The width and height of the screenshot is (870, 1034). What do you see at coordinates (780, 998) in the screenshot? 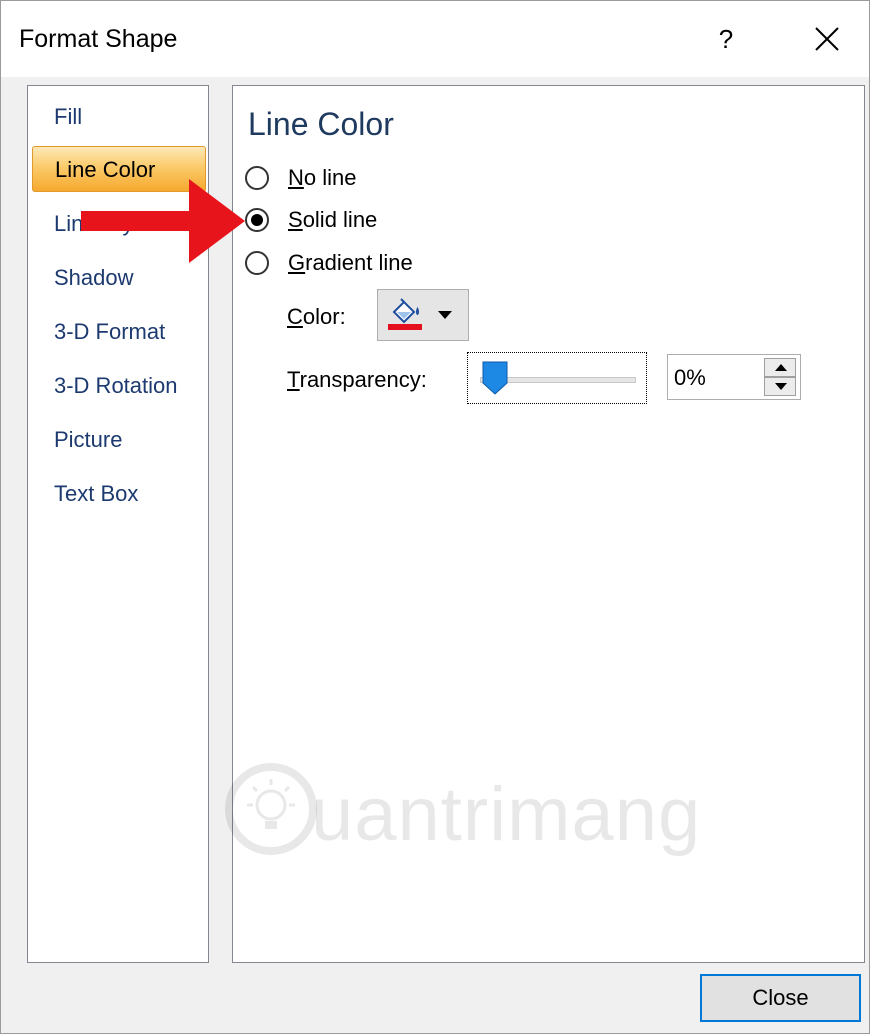
I see `close-button: Close` at bounding box center [780, 998].